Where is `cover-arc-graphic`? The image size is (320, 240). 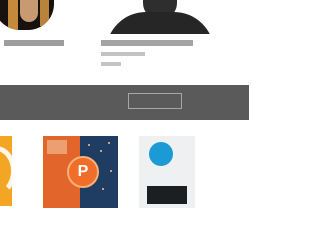
cover-arc-graphic is located at coordinates (6, 171).